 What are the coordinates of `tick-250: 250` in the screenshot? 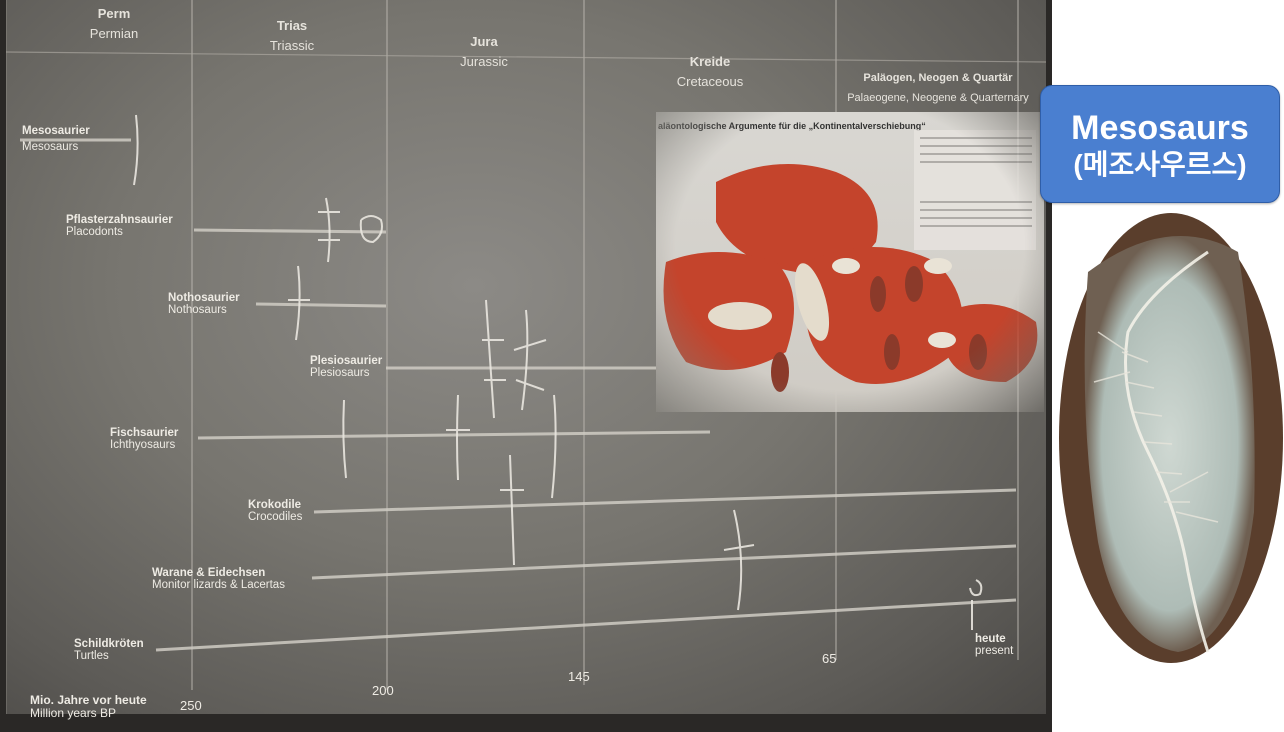 It's located at (191, 705).